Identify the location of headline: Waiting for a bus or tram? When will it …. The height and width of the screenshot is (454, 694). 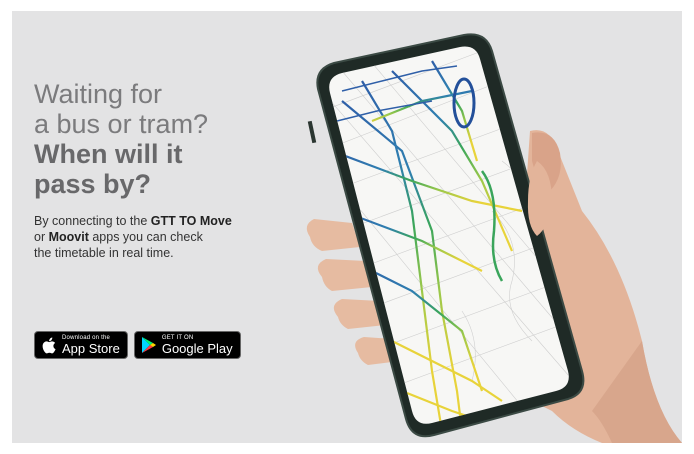
(164, 139).